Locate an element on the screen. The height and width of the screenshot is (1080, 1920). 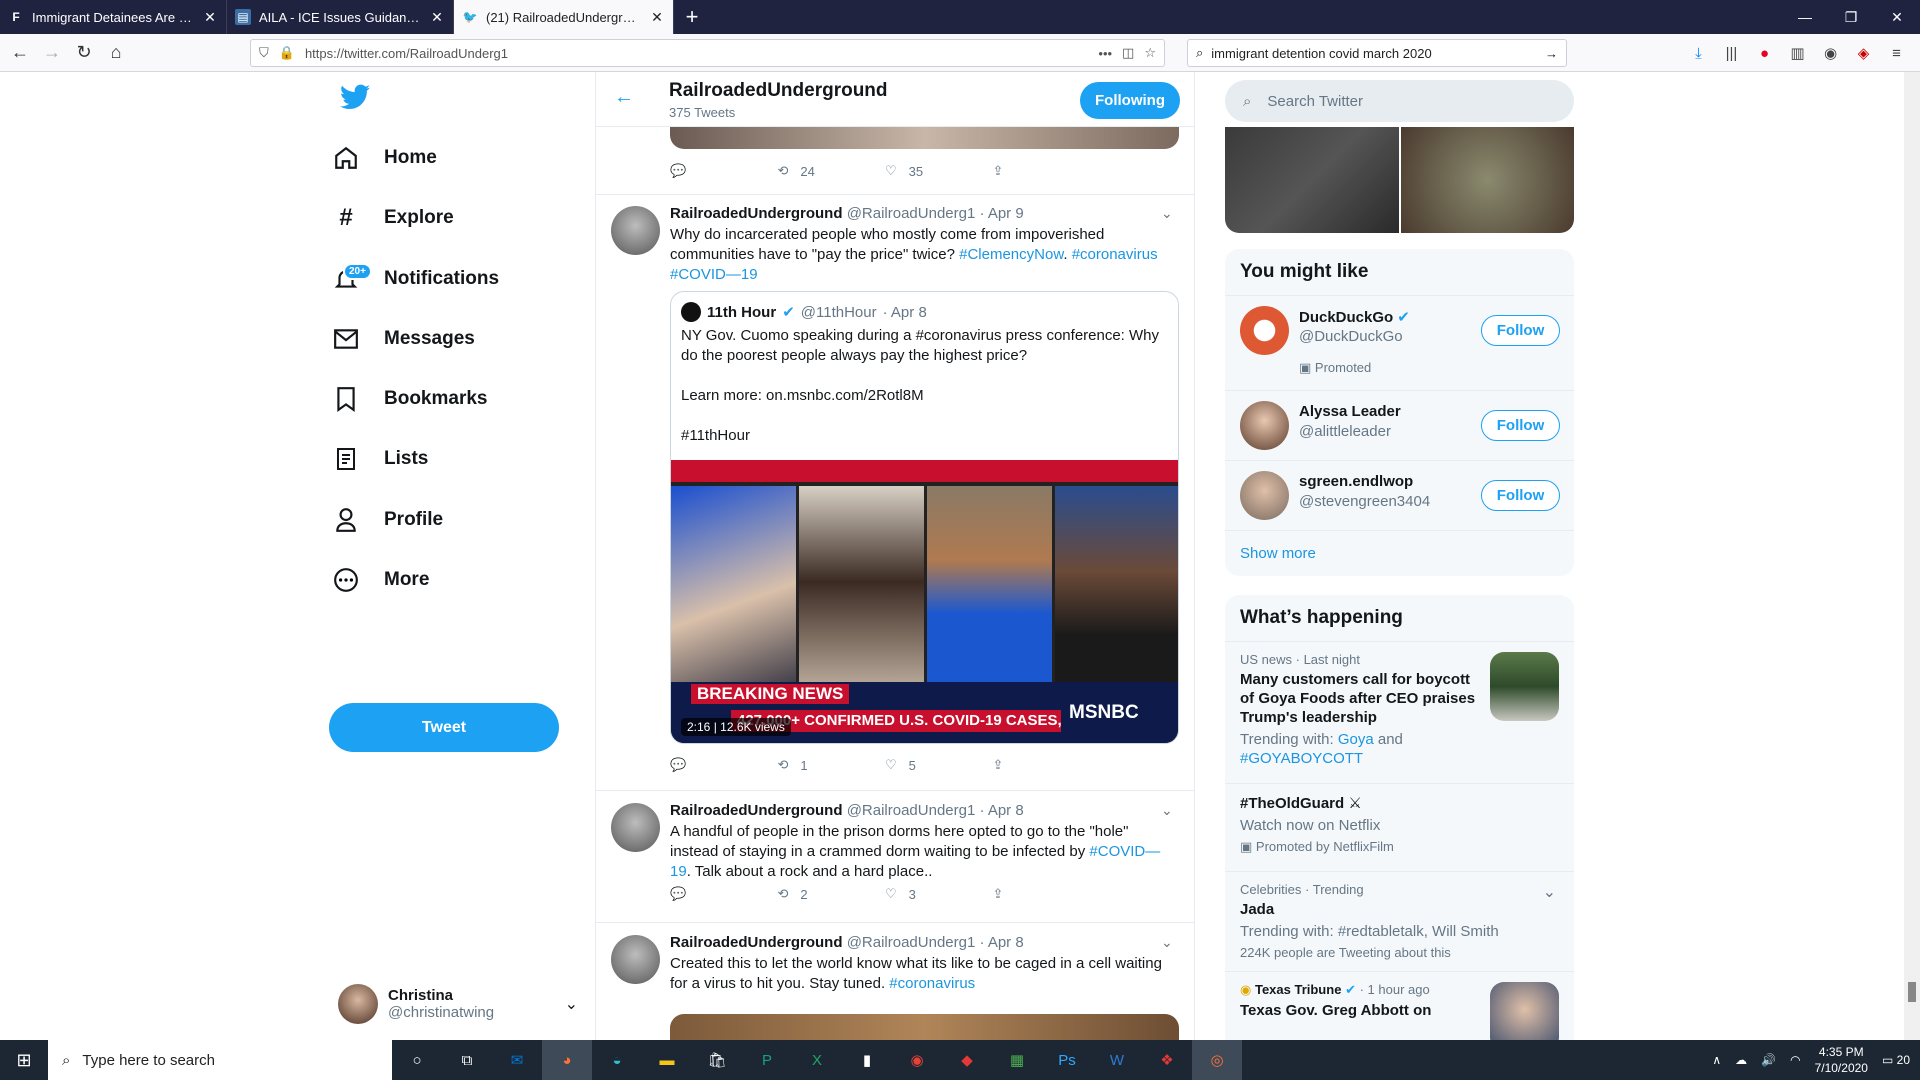
nav-bookmarks: Bookmarks is located at coordinates (409, 399).